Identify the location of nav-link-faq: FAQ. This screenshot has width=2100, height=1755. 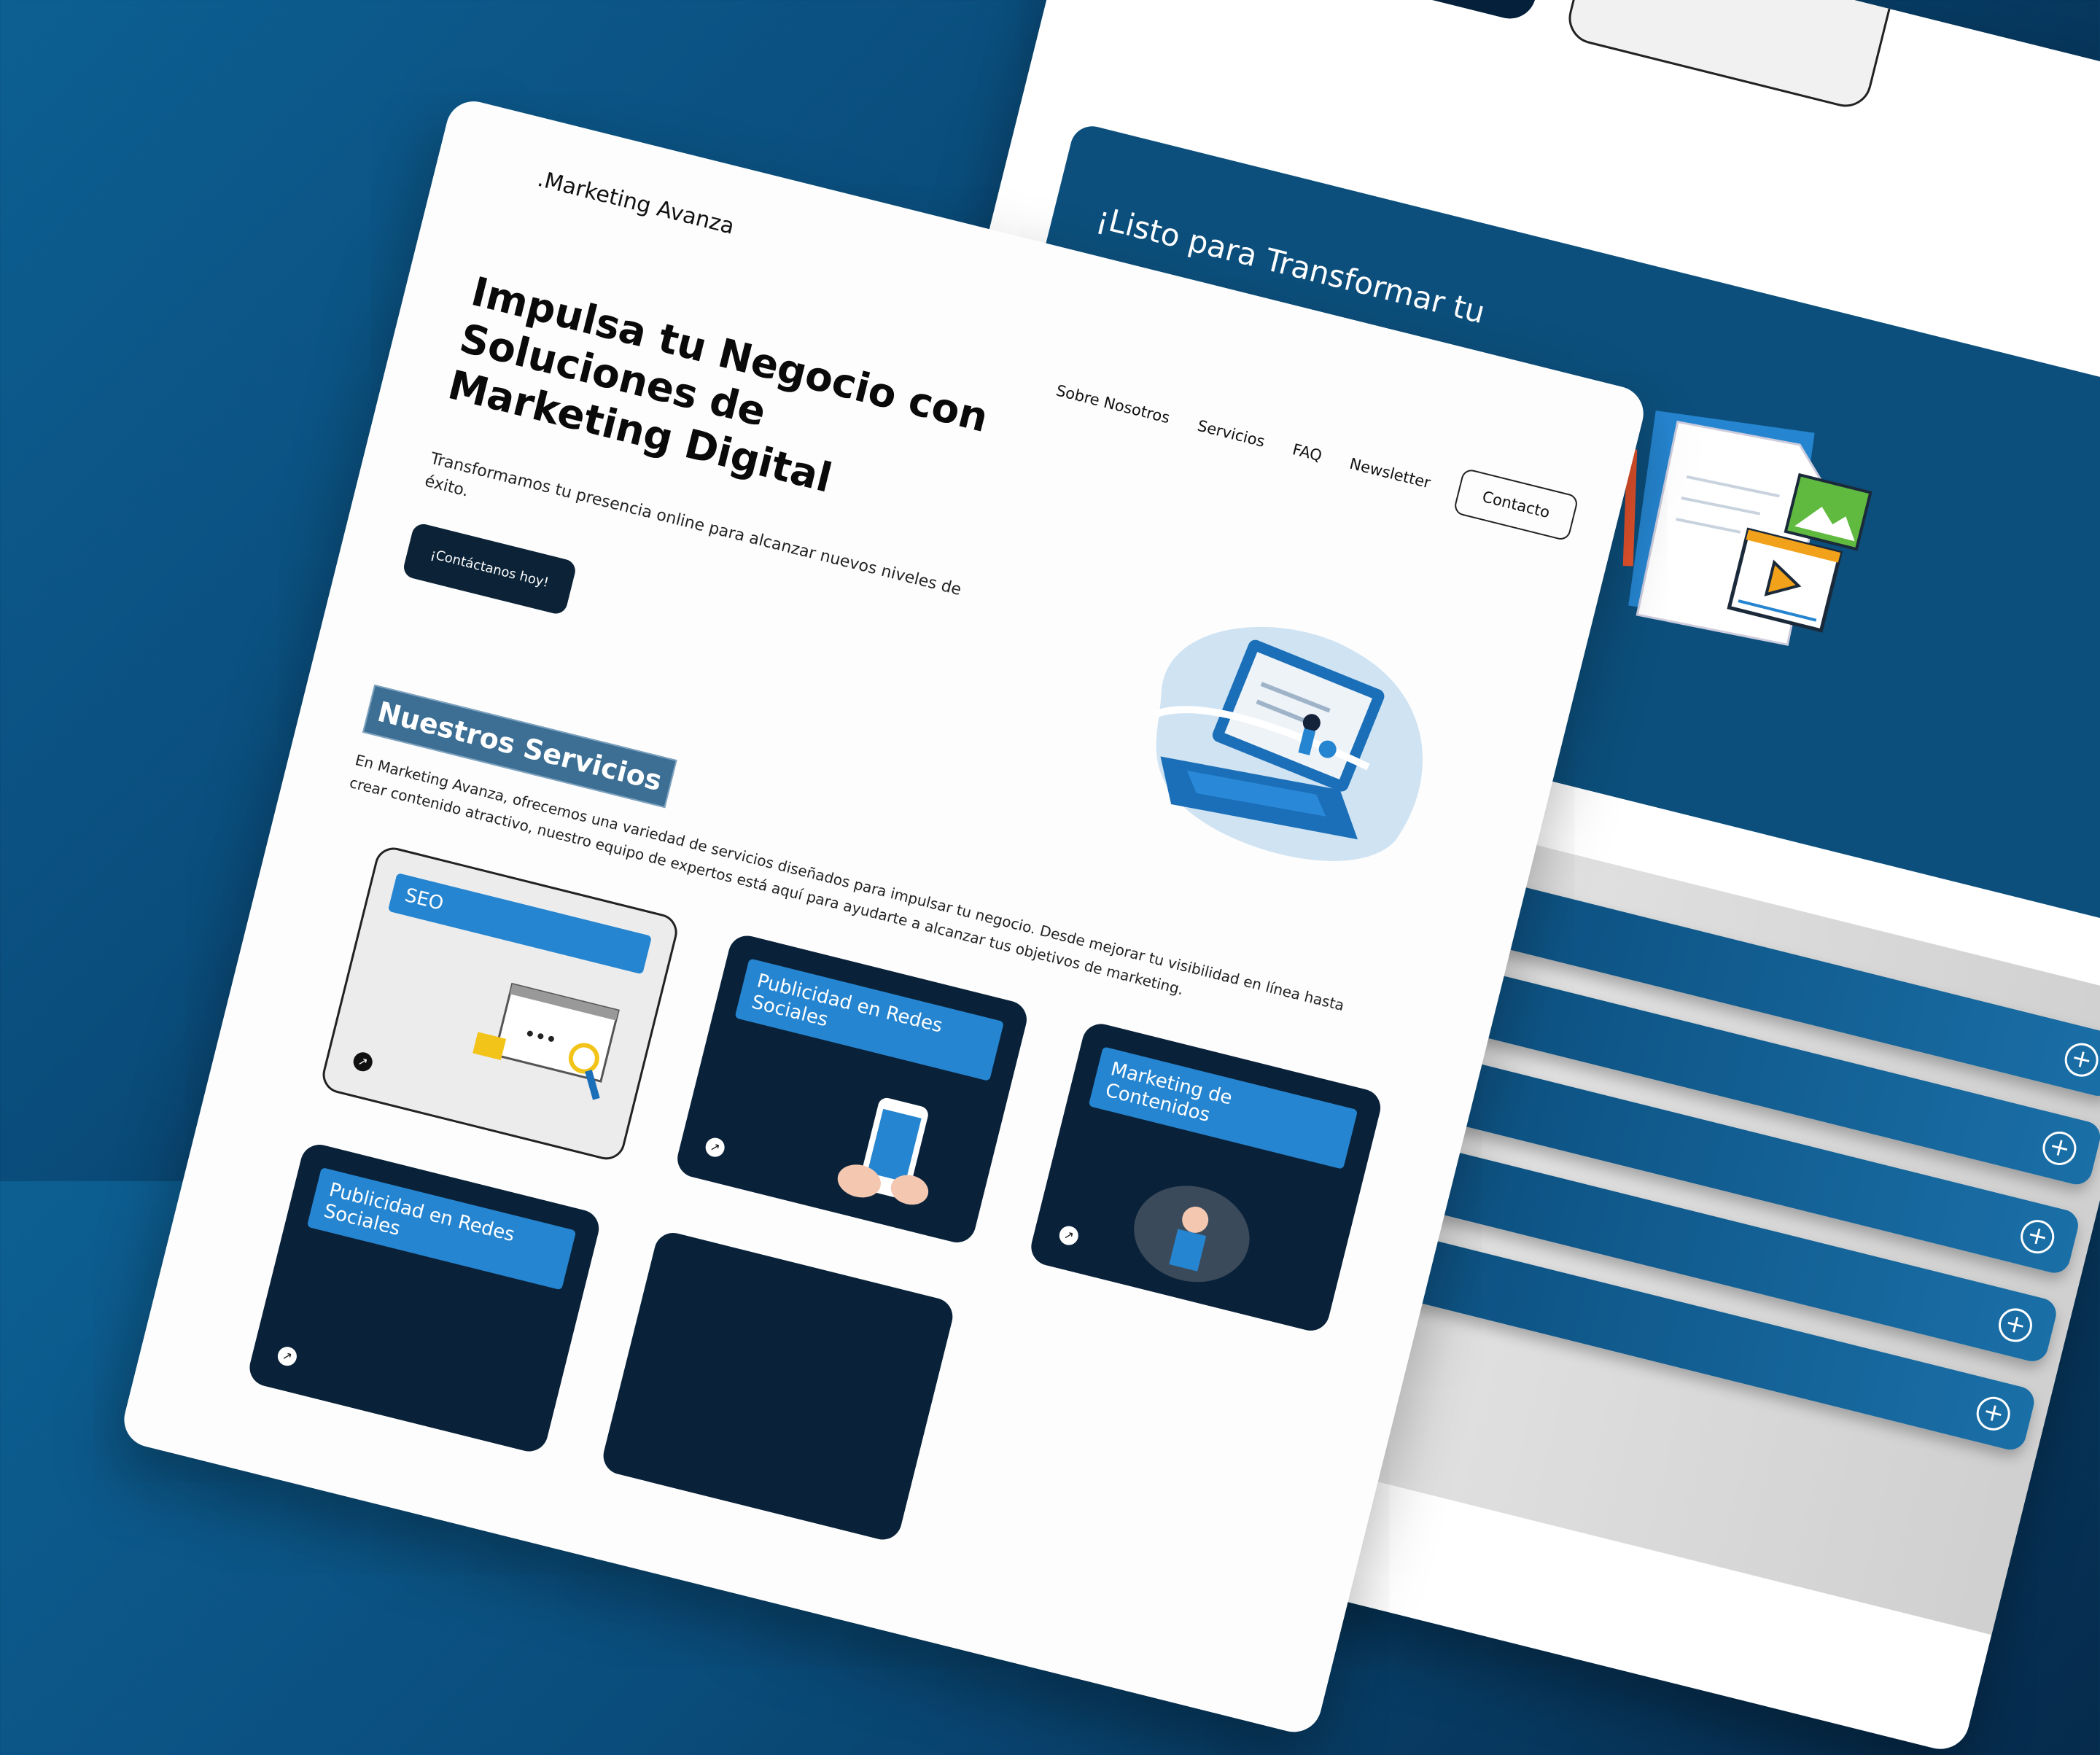
(1307, 452).